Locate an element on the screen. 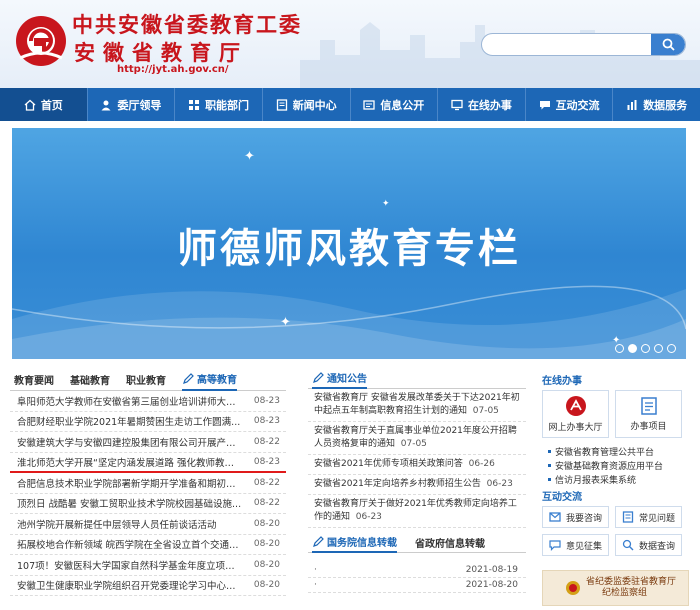 This screenshot has width=700, height=610. transfer-item: · 2021-08-20 is located at coordinates (417, 585).